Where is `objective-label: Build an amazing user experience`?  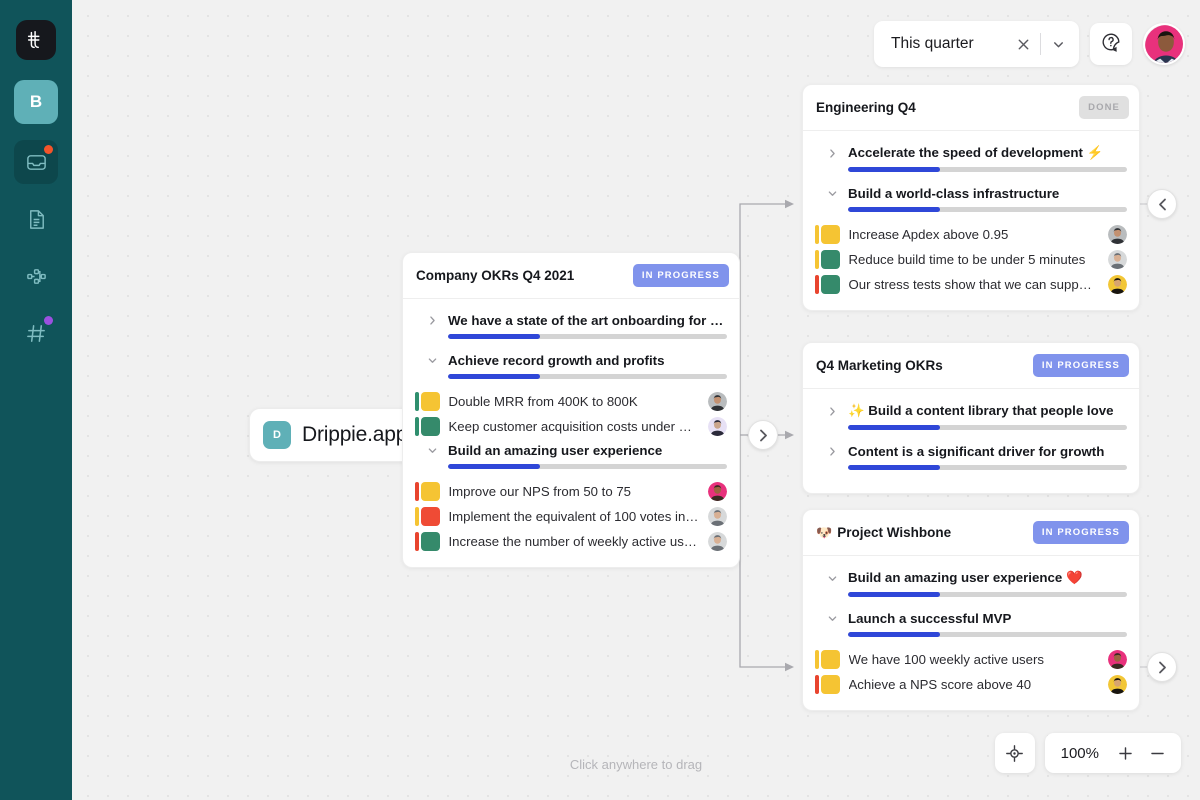 objective-label: Build an amazing user experience is located at coordinates (555, 450).